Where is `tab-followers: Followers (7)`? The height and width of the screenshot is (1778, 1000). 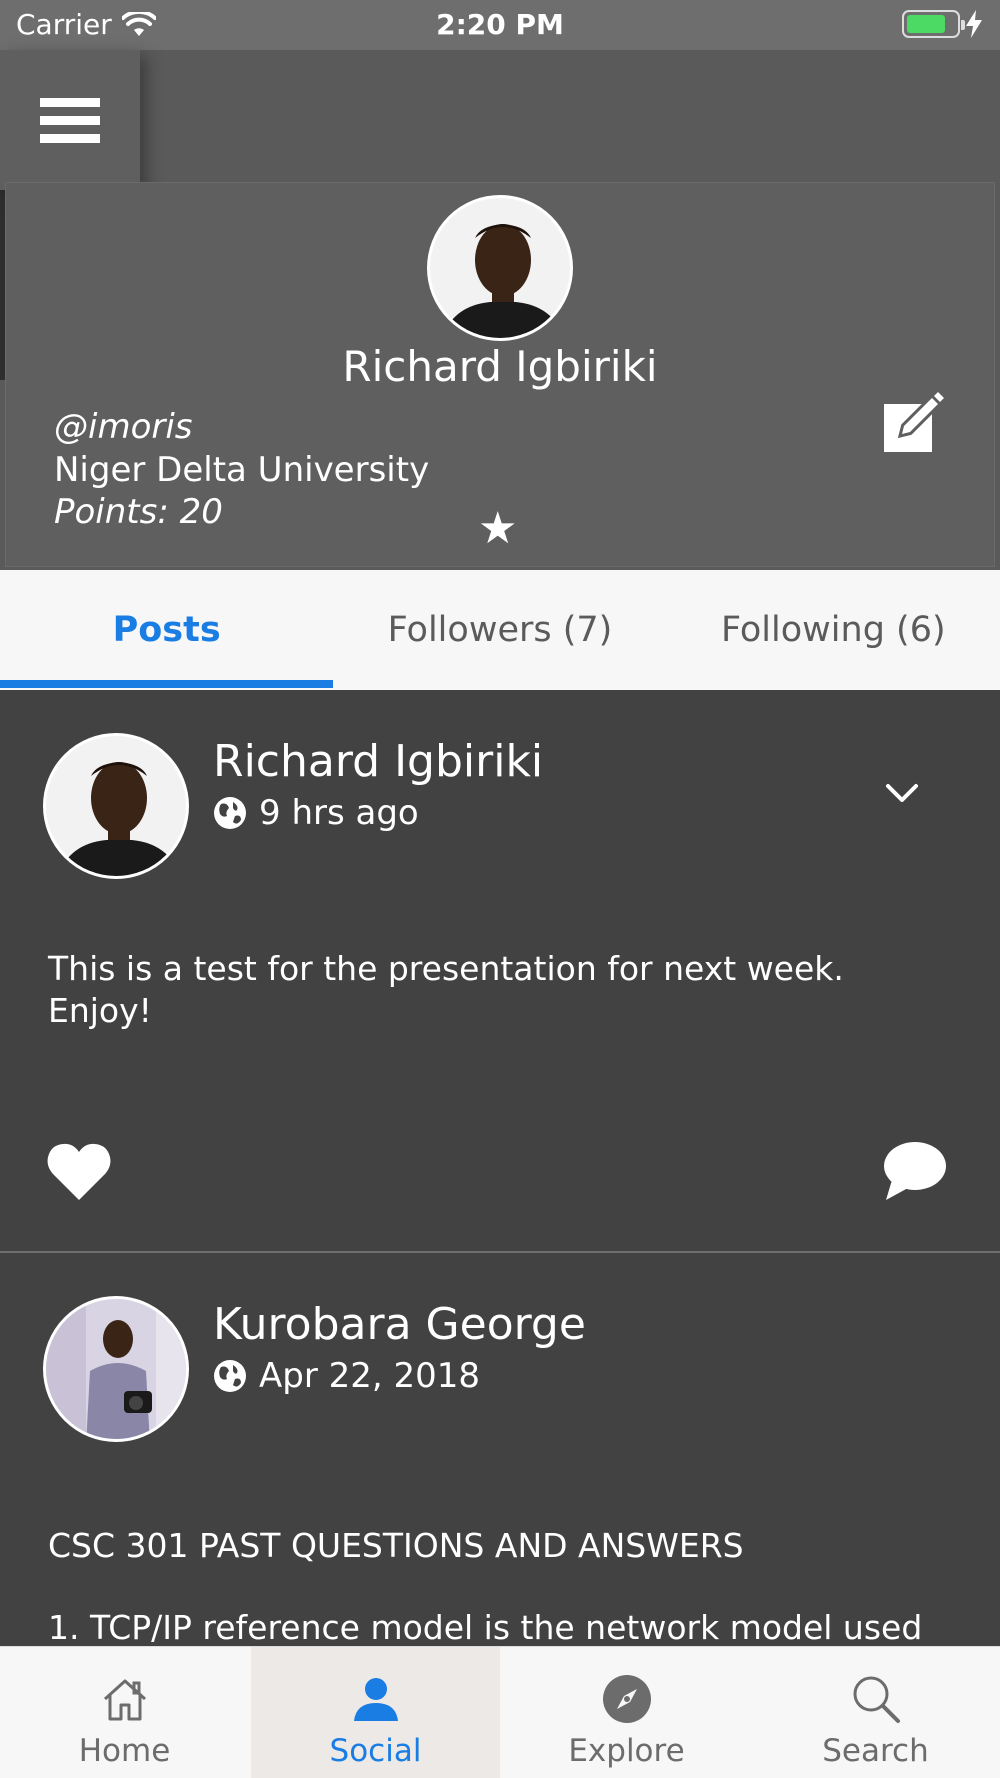
tab-followers: Followers (7) is located at coordinates (499, 630).